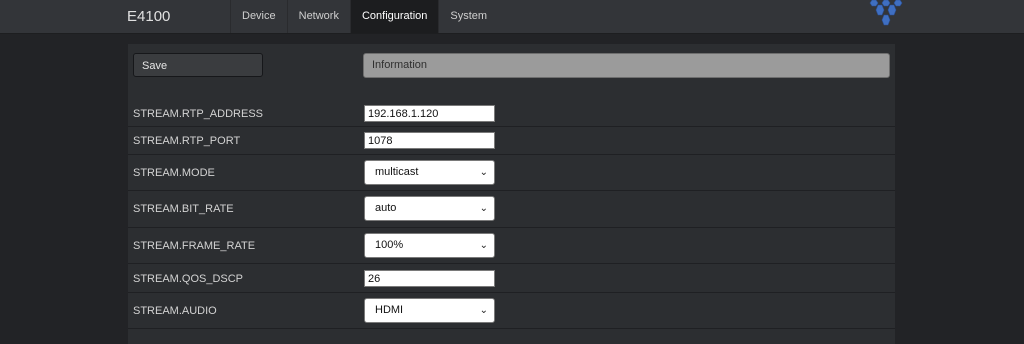 This screenshot has width=1024, height=344. Describe the element at coordinates (174, 173) in the screenshot. I see `setting-label: STREAM.MODE` at that location.